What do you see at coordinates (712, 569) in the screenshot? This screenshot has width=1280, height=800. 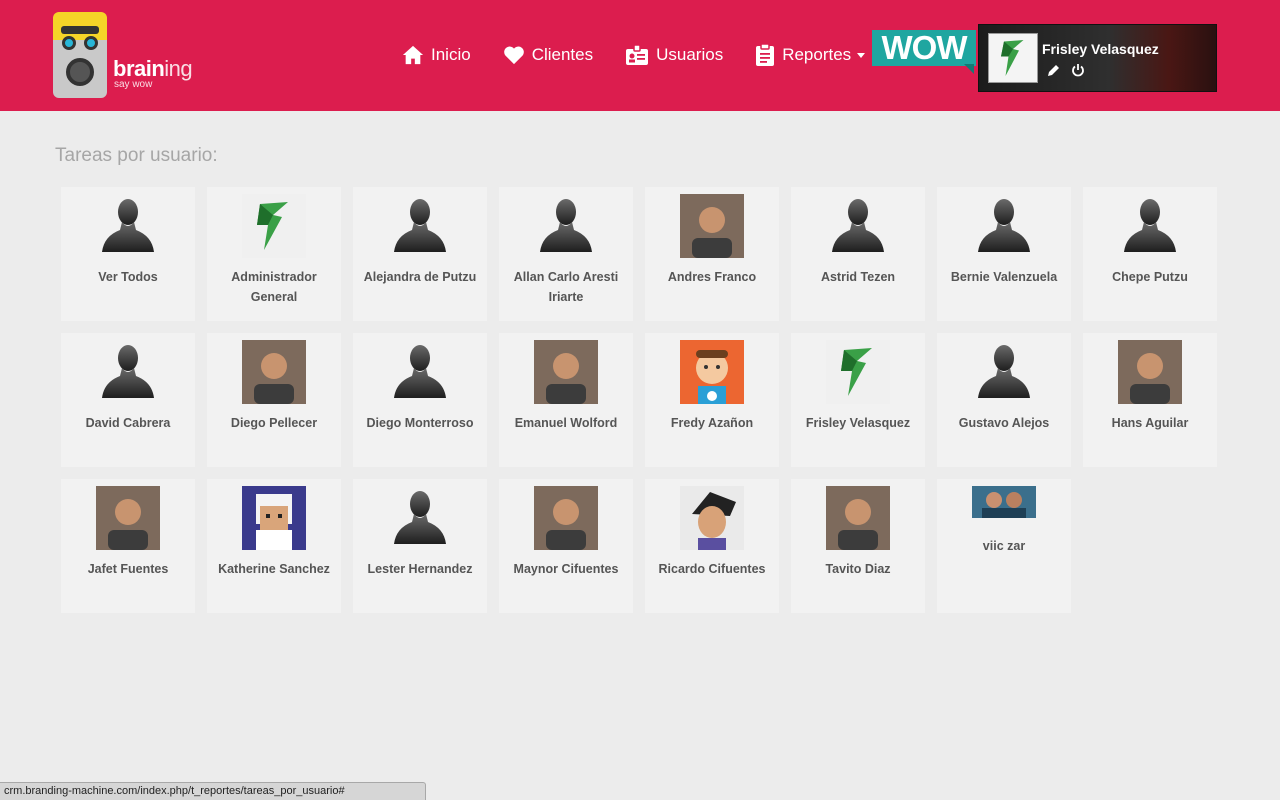 I see `user-name: Ricardo Cifuentes` at bounding box center [712, 569].